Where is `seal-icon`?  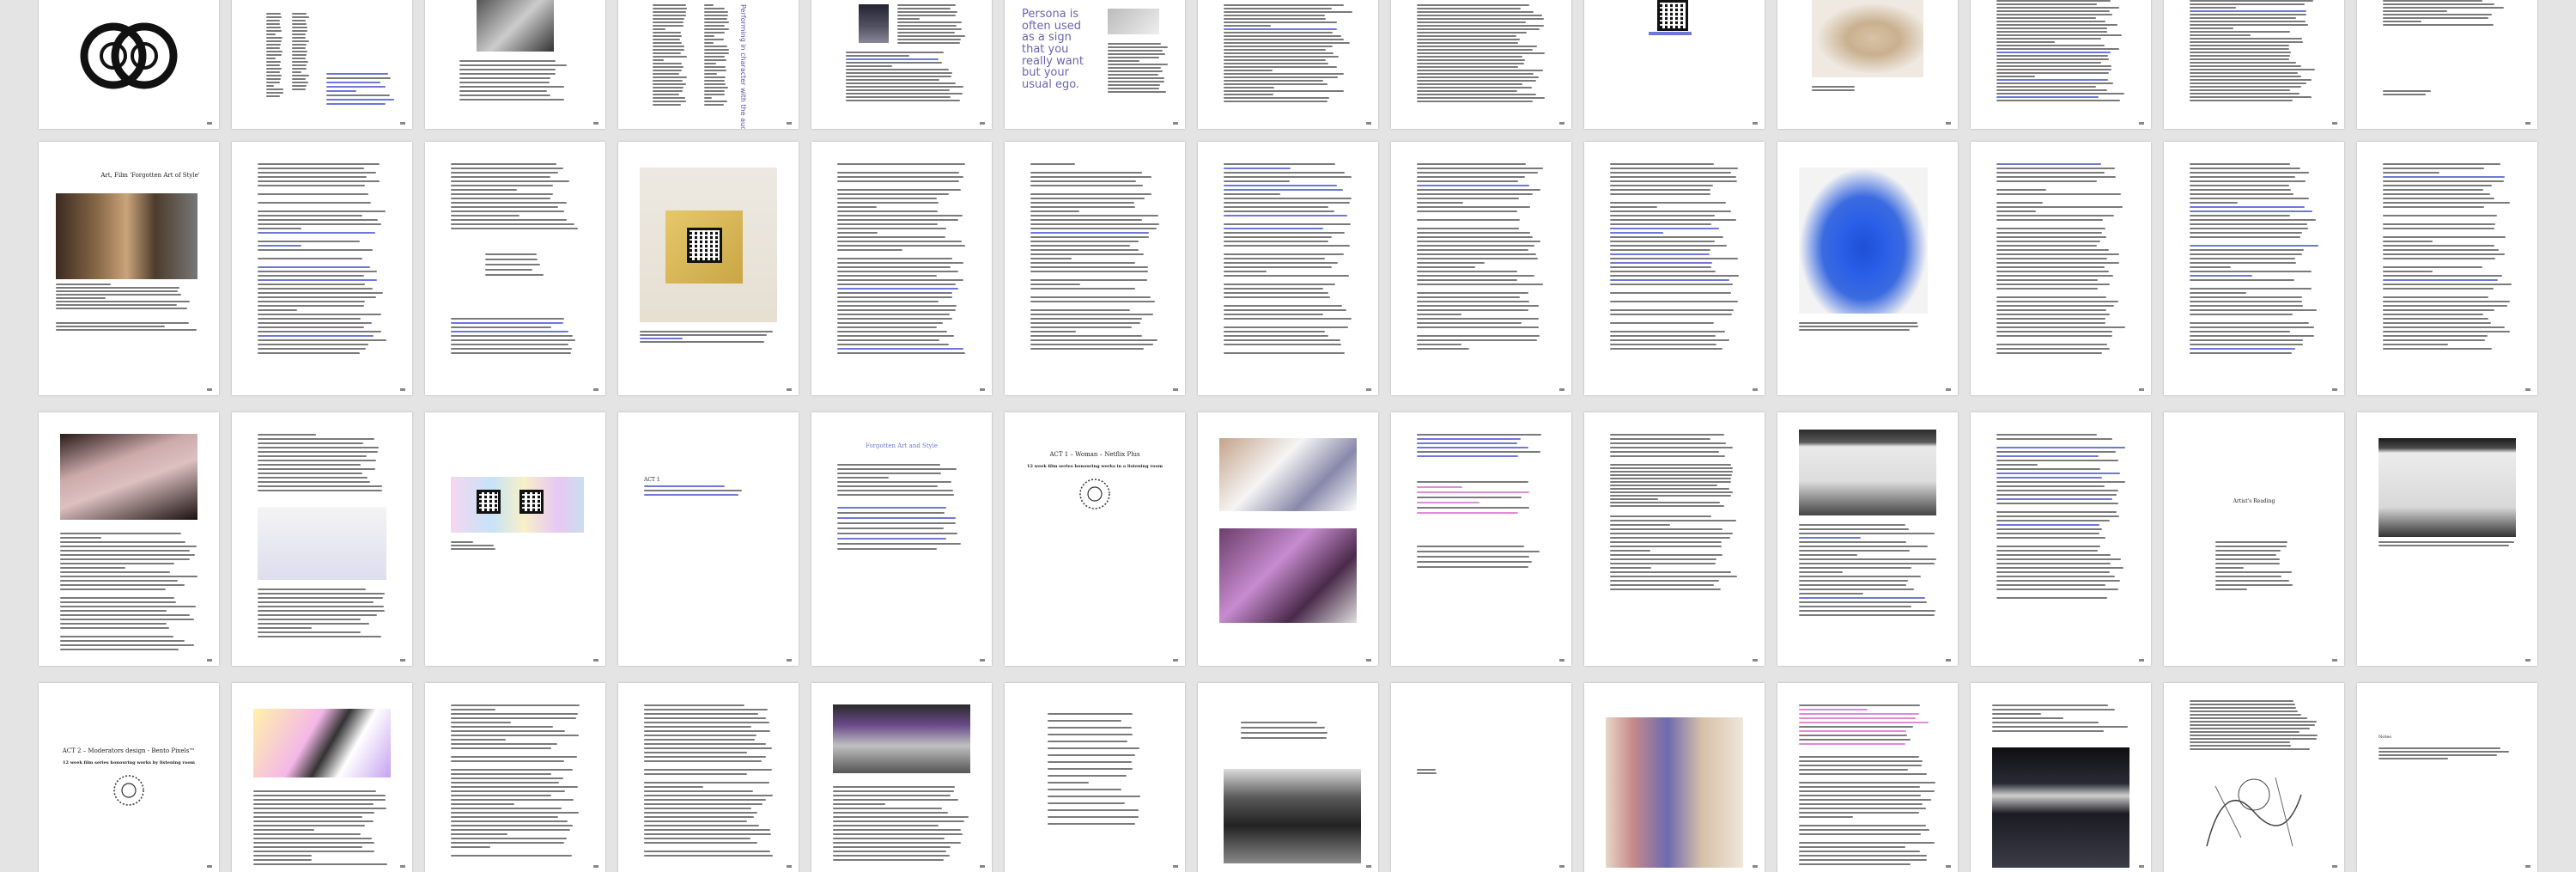
seal-icon is located at coordinates (1094, 494).